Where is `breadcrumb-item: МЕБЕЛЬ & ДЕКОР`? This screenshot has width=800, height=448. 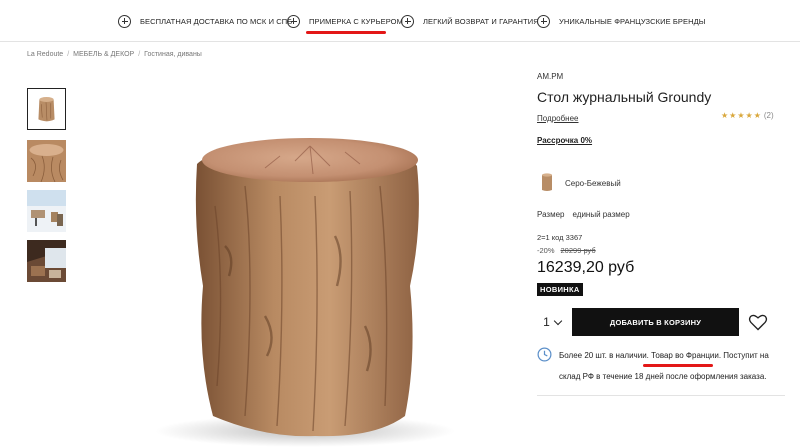 breadcrumb-item: МЕБЕЛЬ & ДЕКОР is located at coordinates (103, 54).